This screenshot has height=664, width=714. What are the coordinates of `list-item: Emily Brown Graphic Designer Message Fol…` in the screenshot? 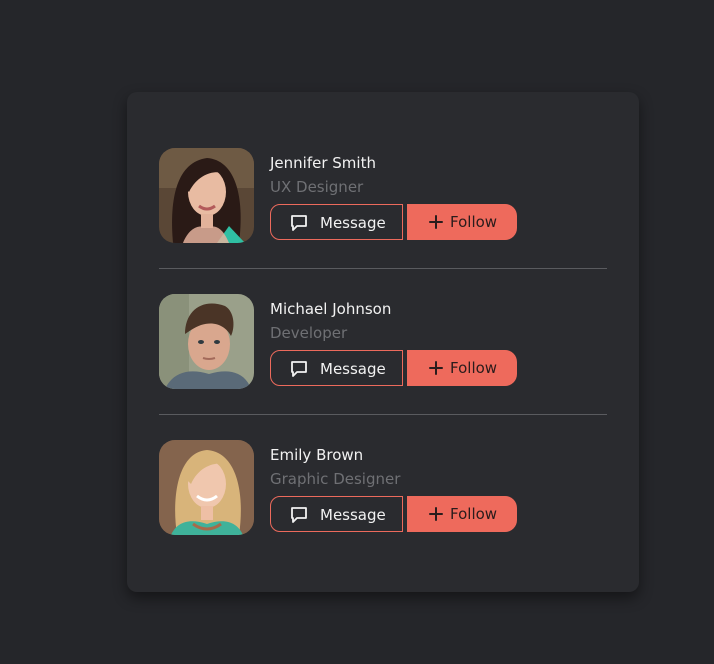 It's located at (383, 488).